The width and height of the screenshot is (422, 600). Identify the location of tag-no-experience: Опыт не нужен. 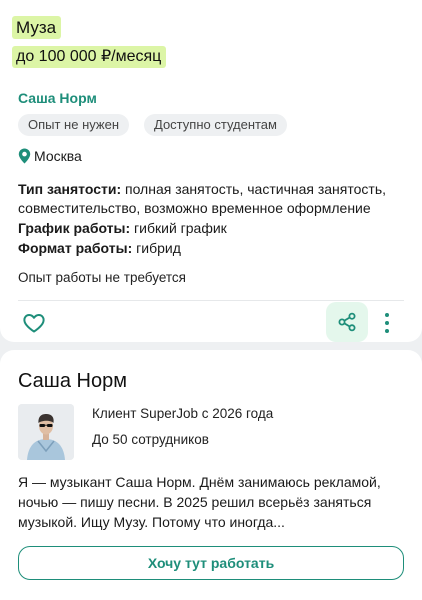
(74, 125).